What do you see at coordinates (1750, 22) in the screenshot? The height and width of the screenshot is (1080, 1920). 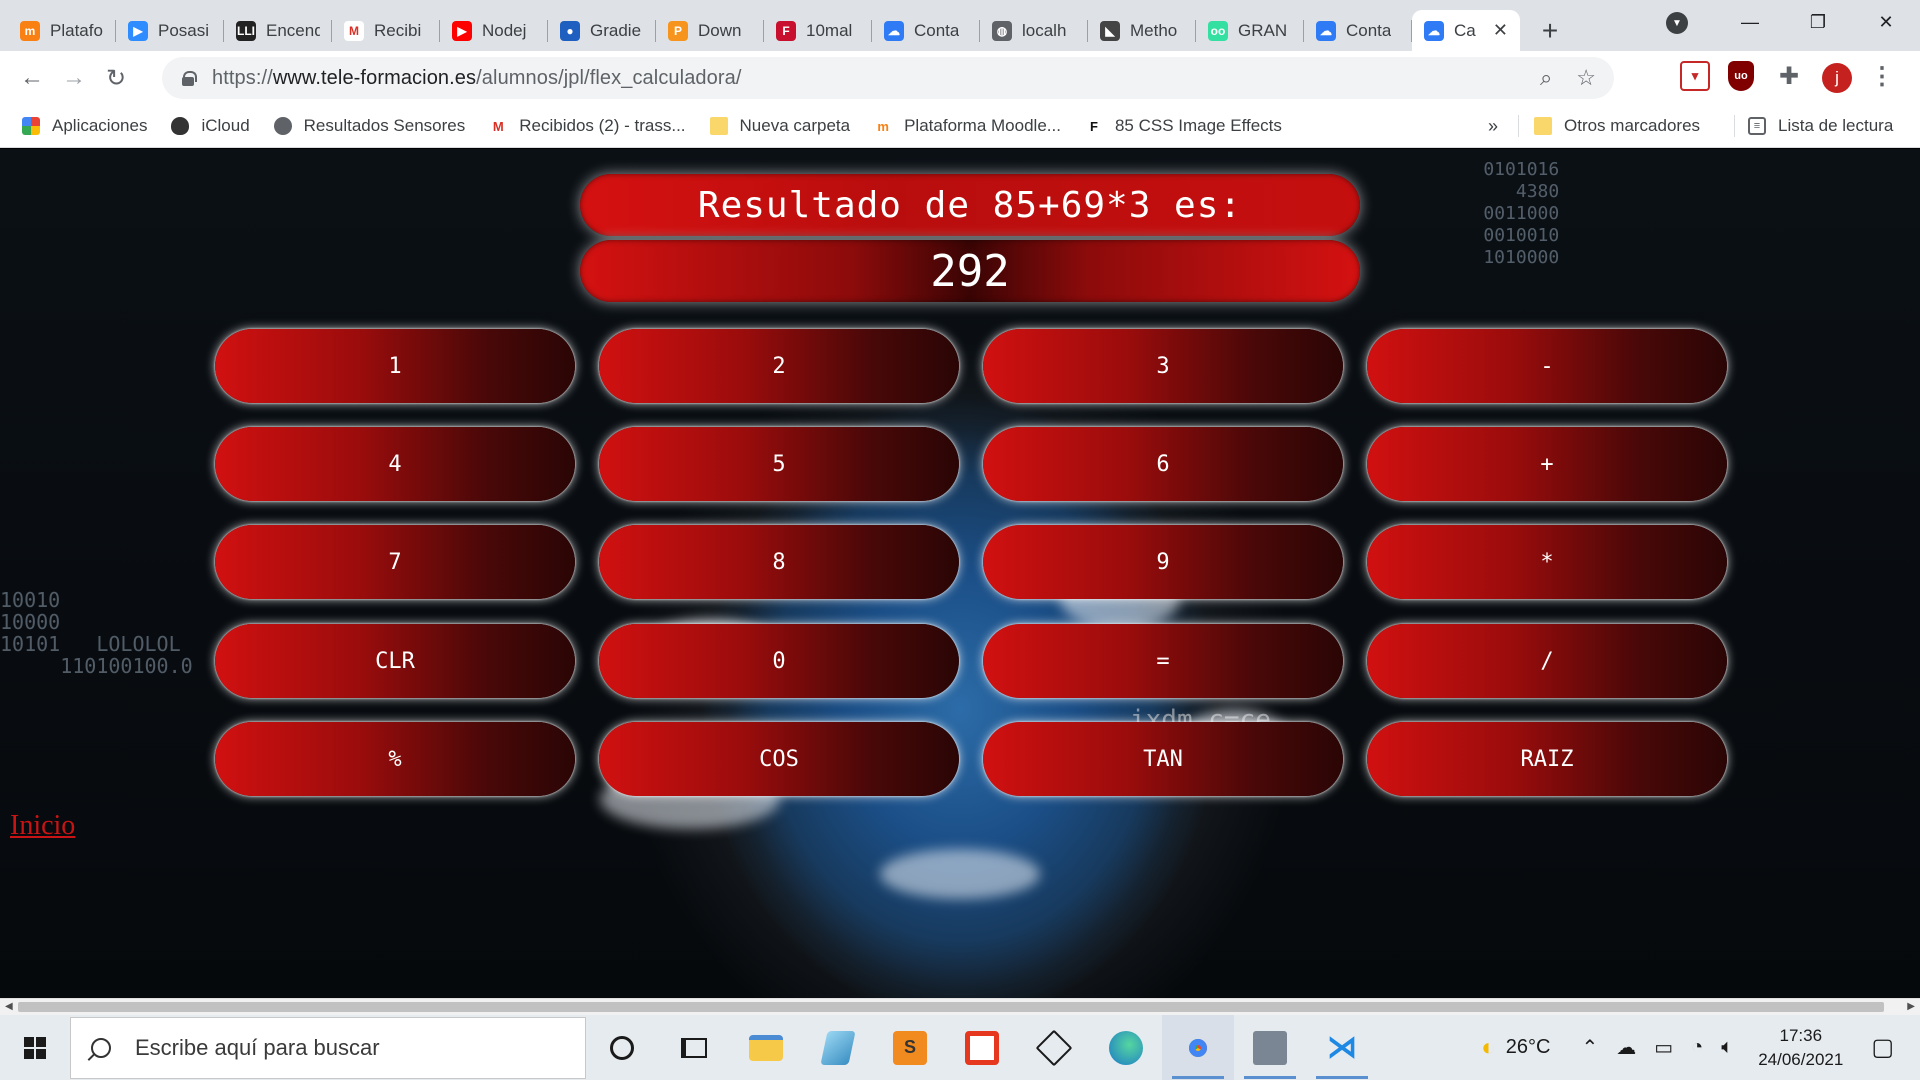 I see `minimize-icon: —` at bounding box center [1750, 22].